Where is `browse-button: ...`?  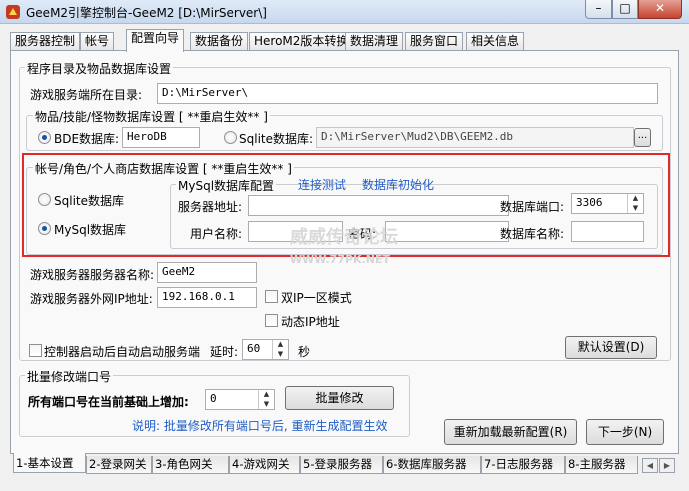 browse-button: ... is located at coordinates (642, 137).